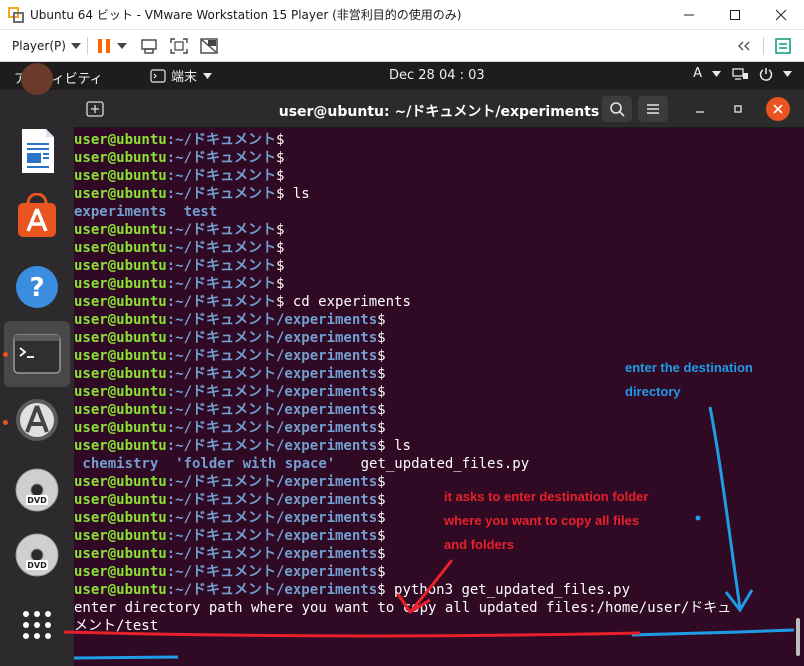 This screenshot has height=666, width=804. Describe the element at coordinates (37, 565) in the screenshot. I see `svg-text: DVD` at that location.